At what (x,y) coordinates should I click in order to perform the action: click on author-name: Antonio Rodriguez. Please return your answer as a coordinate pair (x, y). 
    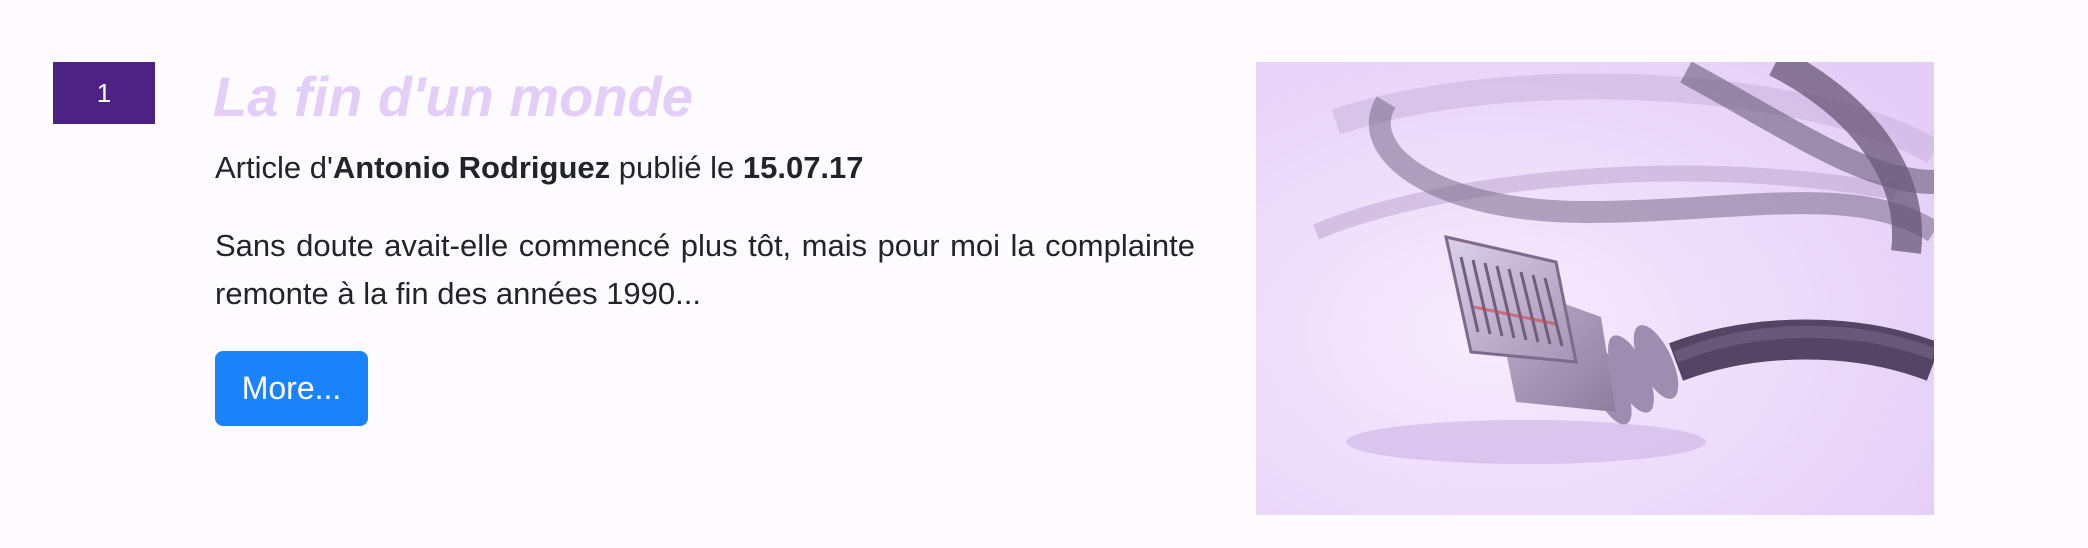
    Looking at the image, I should click on (471, 167).